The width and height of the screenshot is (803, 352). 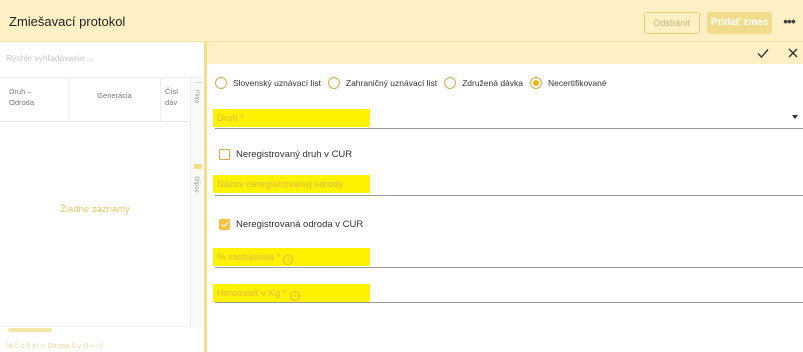 What do you see at coordinates (252, 293) in the screenshot?
I see `weight-label: Hmotnosť v Kg *` at bounding box center [252, 293].